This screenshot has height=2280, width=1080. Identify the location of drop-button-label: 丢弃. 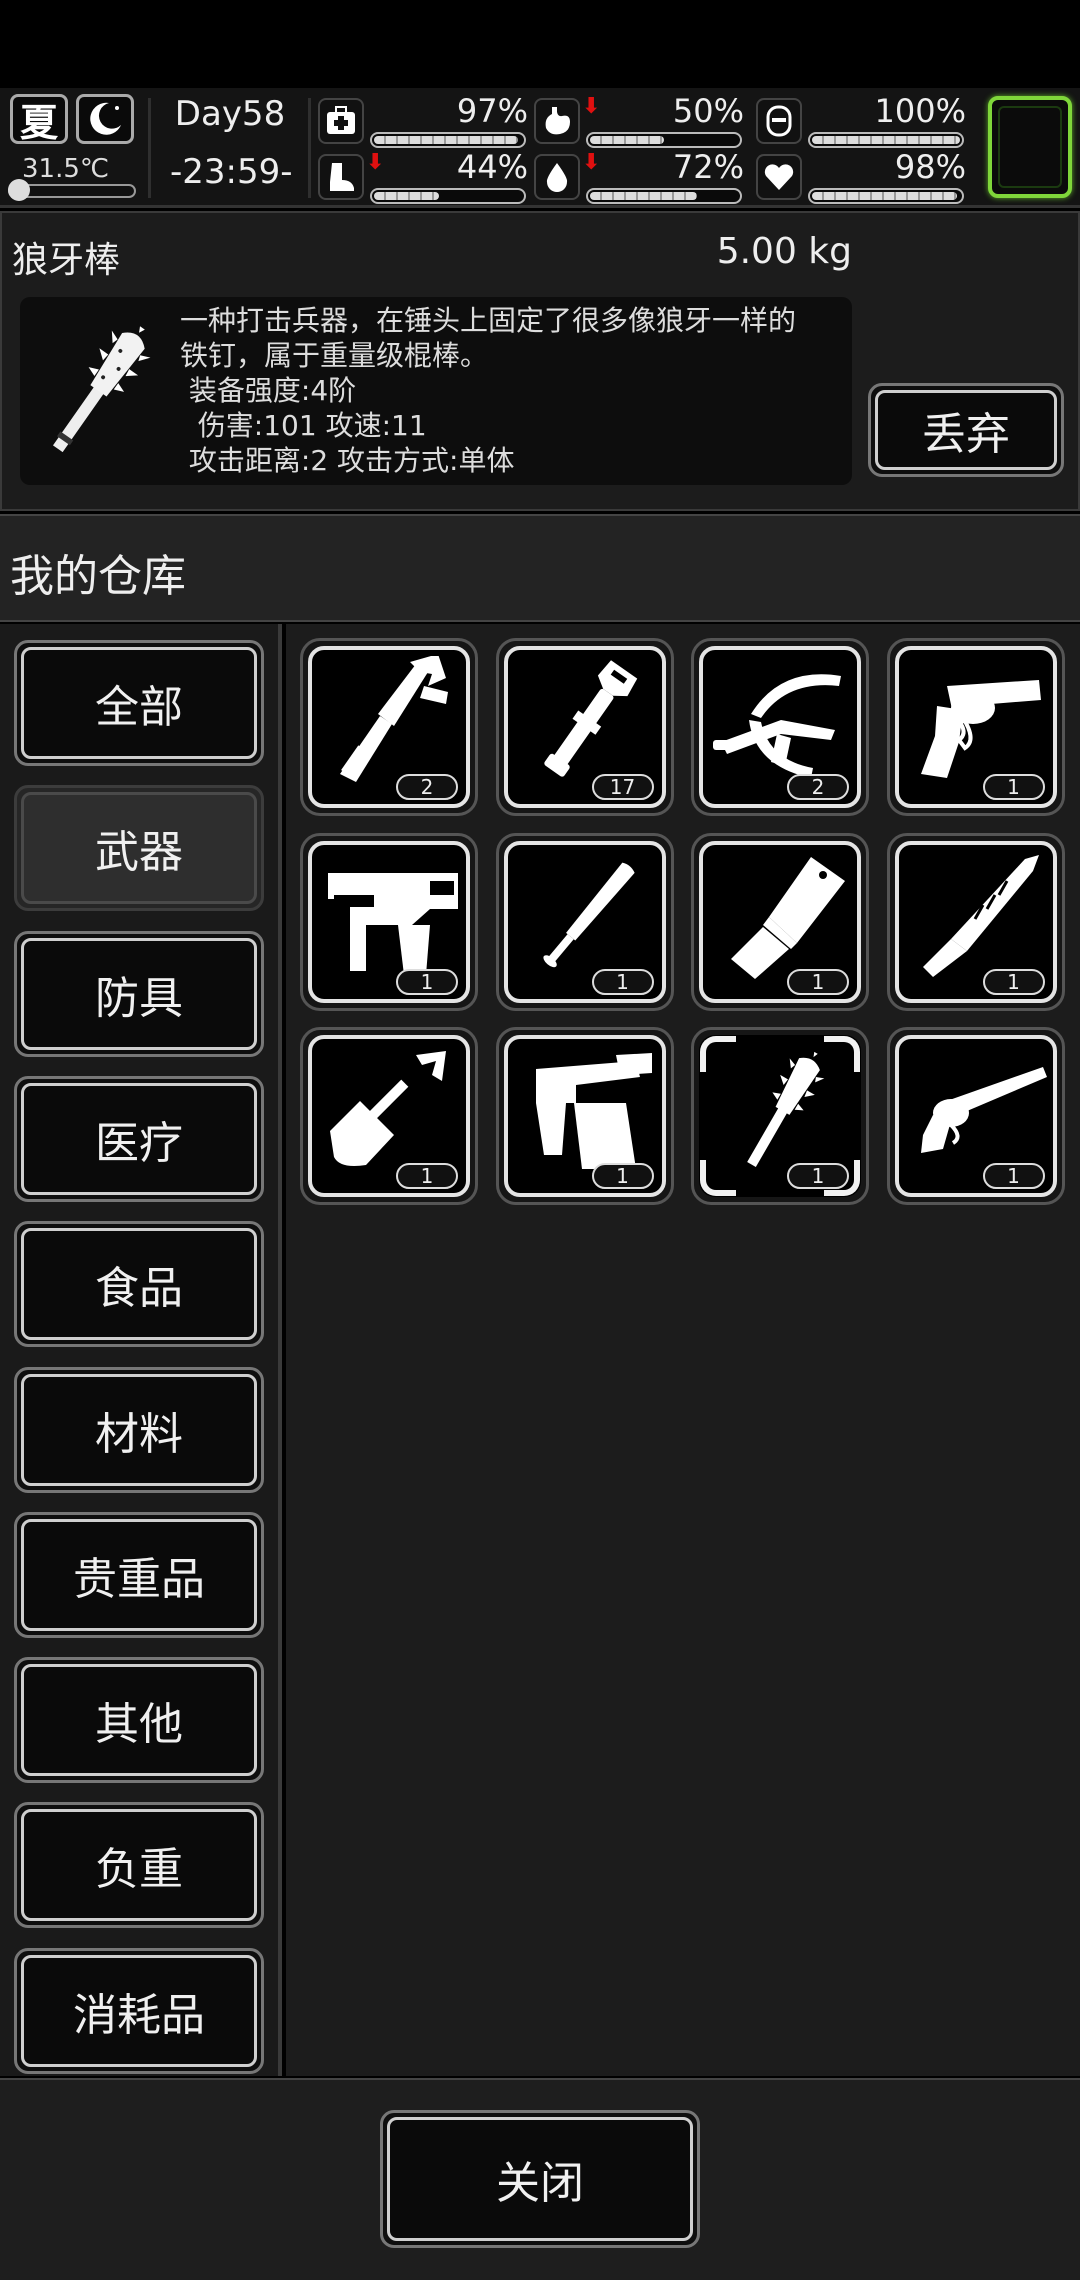
(966, 430).